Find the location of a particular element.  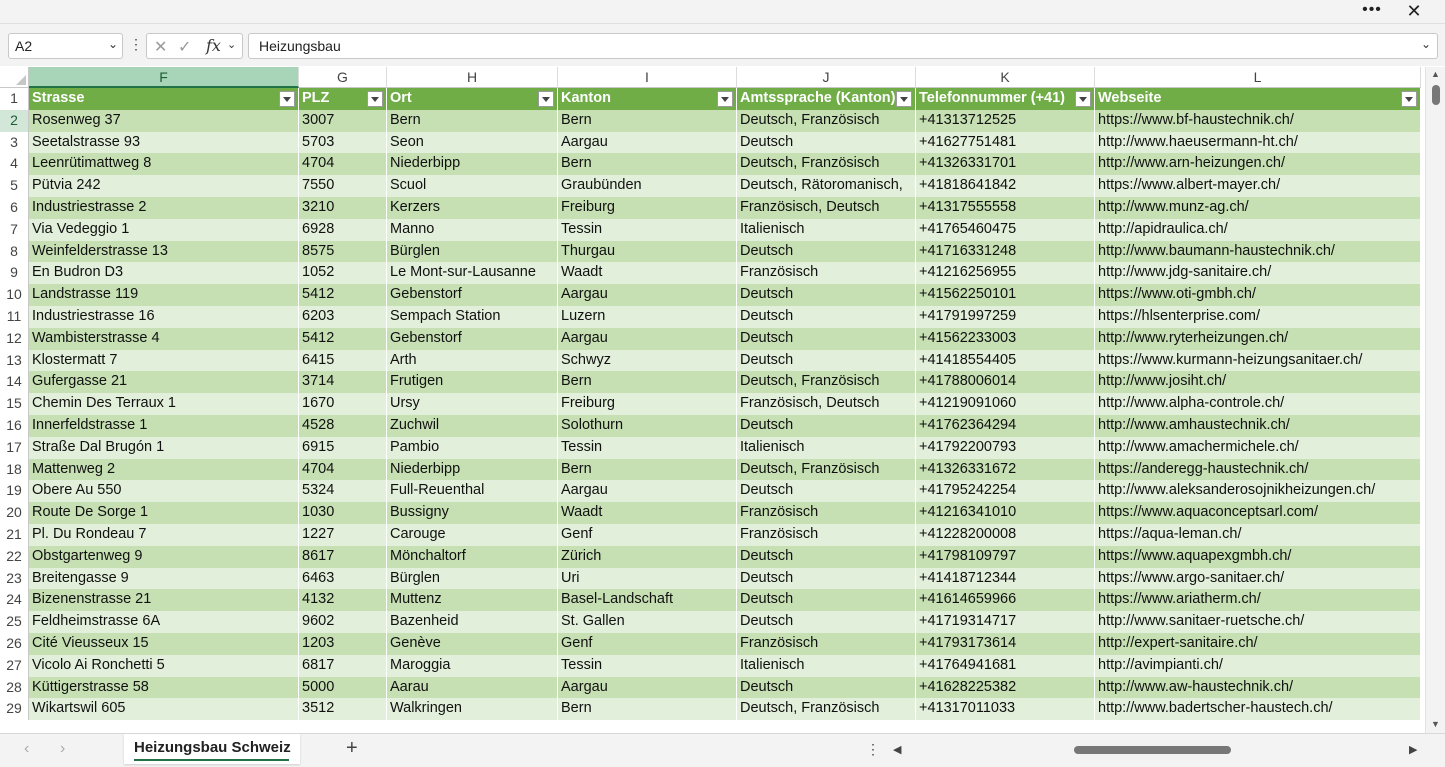

table-cell: Muttenz is located at coordinates (472, 600).